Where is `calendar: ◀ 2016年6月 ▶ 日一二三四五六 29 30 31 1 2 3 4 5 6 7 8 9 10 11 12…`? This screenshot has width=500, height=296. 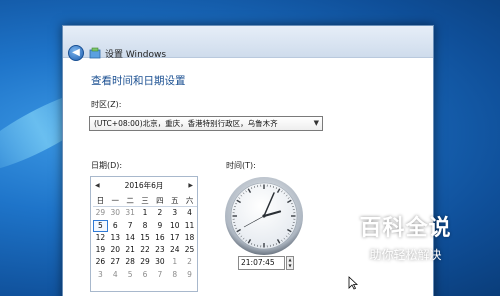
calendar: ◀ 2016年6月 ▶ 日一二三四五六 29 30 31 1 2 3 4 5 6 7 8 9 10 11 12… is located at coordinates (144, 234).